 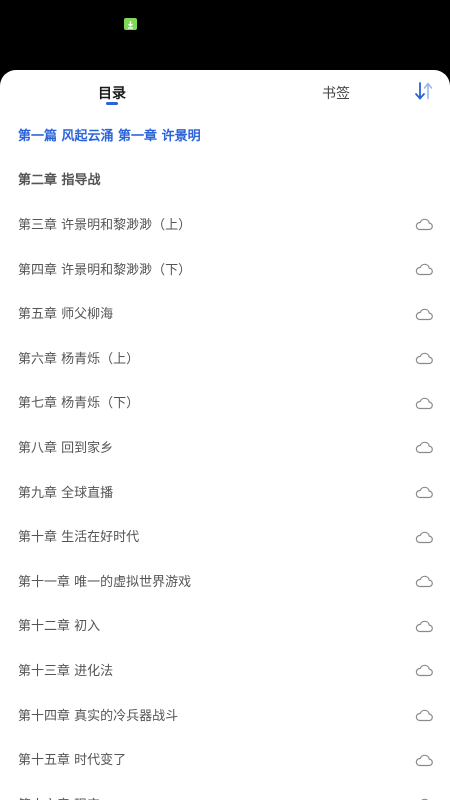 I want to click on chapter-item: 第三章 许景明和黎渺渺（上）, so click(x=225, y=223).